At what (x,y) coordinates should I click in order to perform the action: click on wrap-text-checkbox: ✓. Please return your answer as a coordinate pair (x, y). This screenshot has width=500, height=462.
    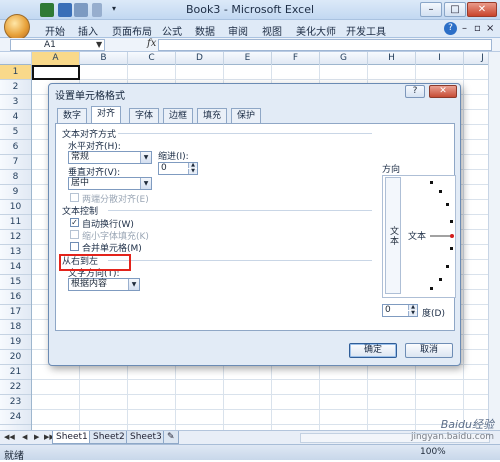
    Looking at the image, I should click on (74, 222).